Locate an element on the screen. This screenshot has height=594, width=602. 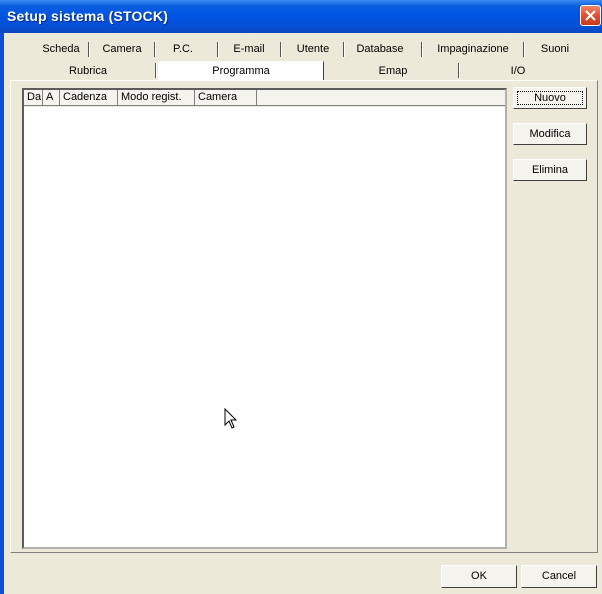
tab-programma: Programma is located at coordinates (241, 71).